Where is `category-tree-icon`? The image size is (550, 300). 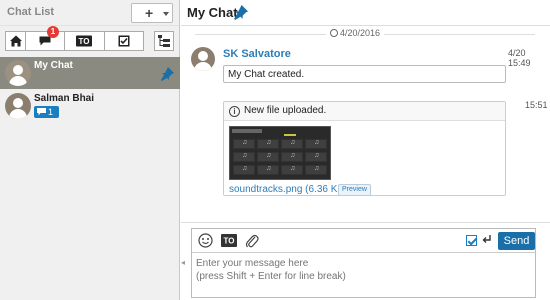
category-tree-icon is located at coordinates (164, 41).